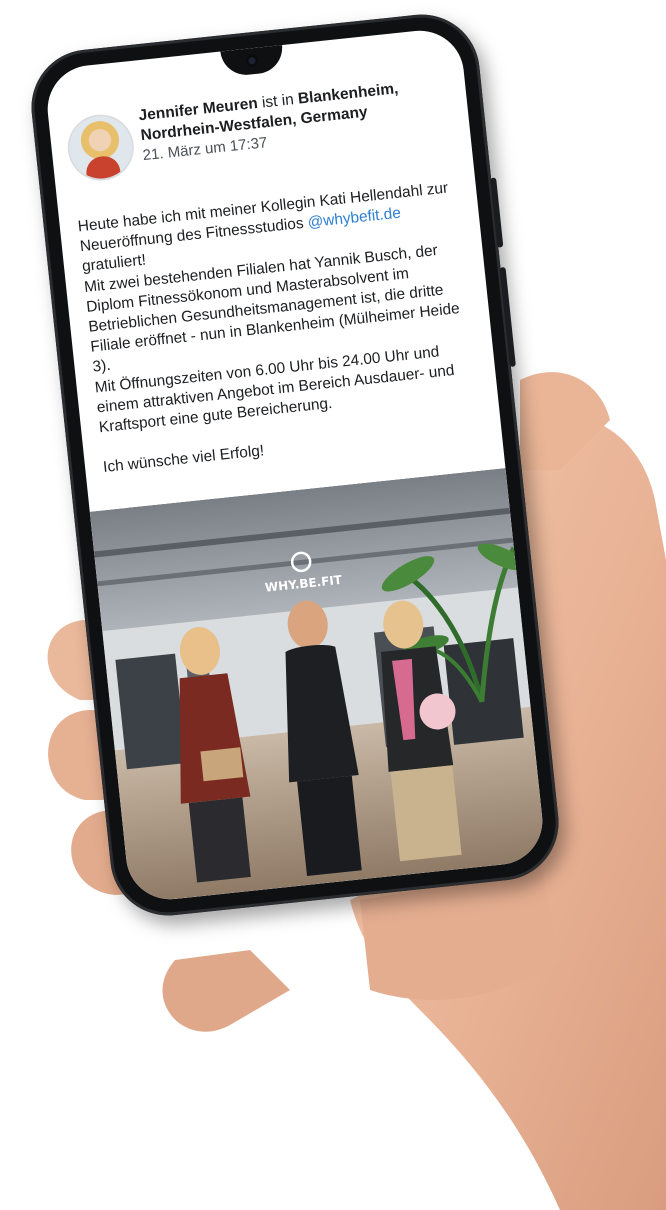 The width and height of the screenshot is (666, 1210). I want to click on notch, so click(252, 61).